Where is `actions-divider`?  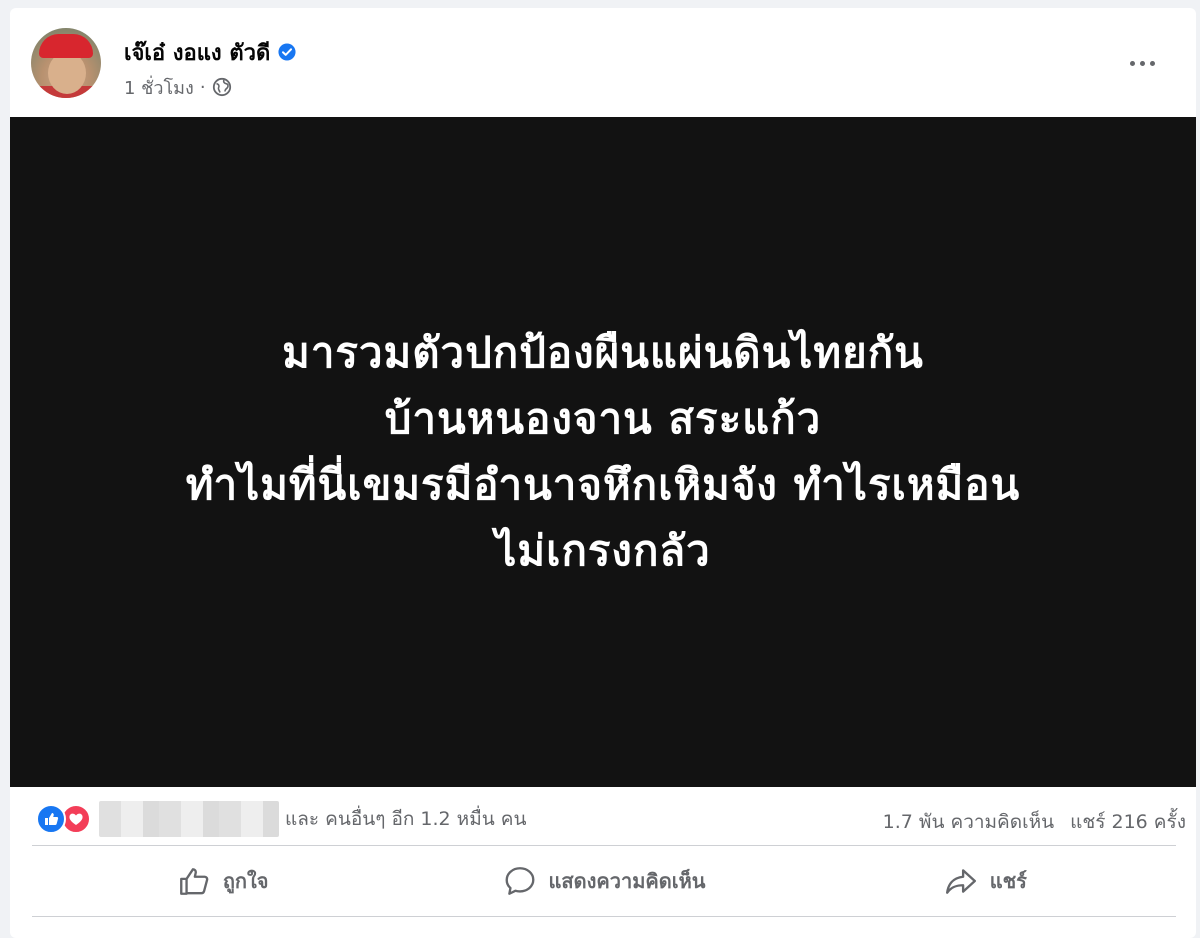 actions-divider is located at coordinates (604, 916).